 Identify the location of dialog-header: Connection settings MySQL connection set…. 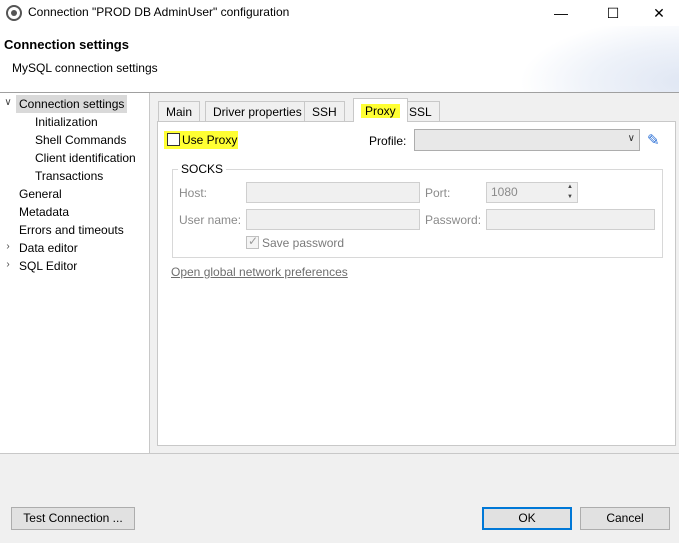
(339, 59).